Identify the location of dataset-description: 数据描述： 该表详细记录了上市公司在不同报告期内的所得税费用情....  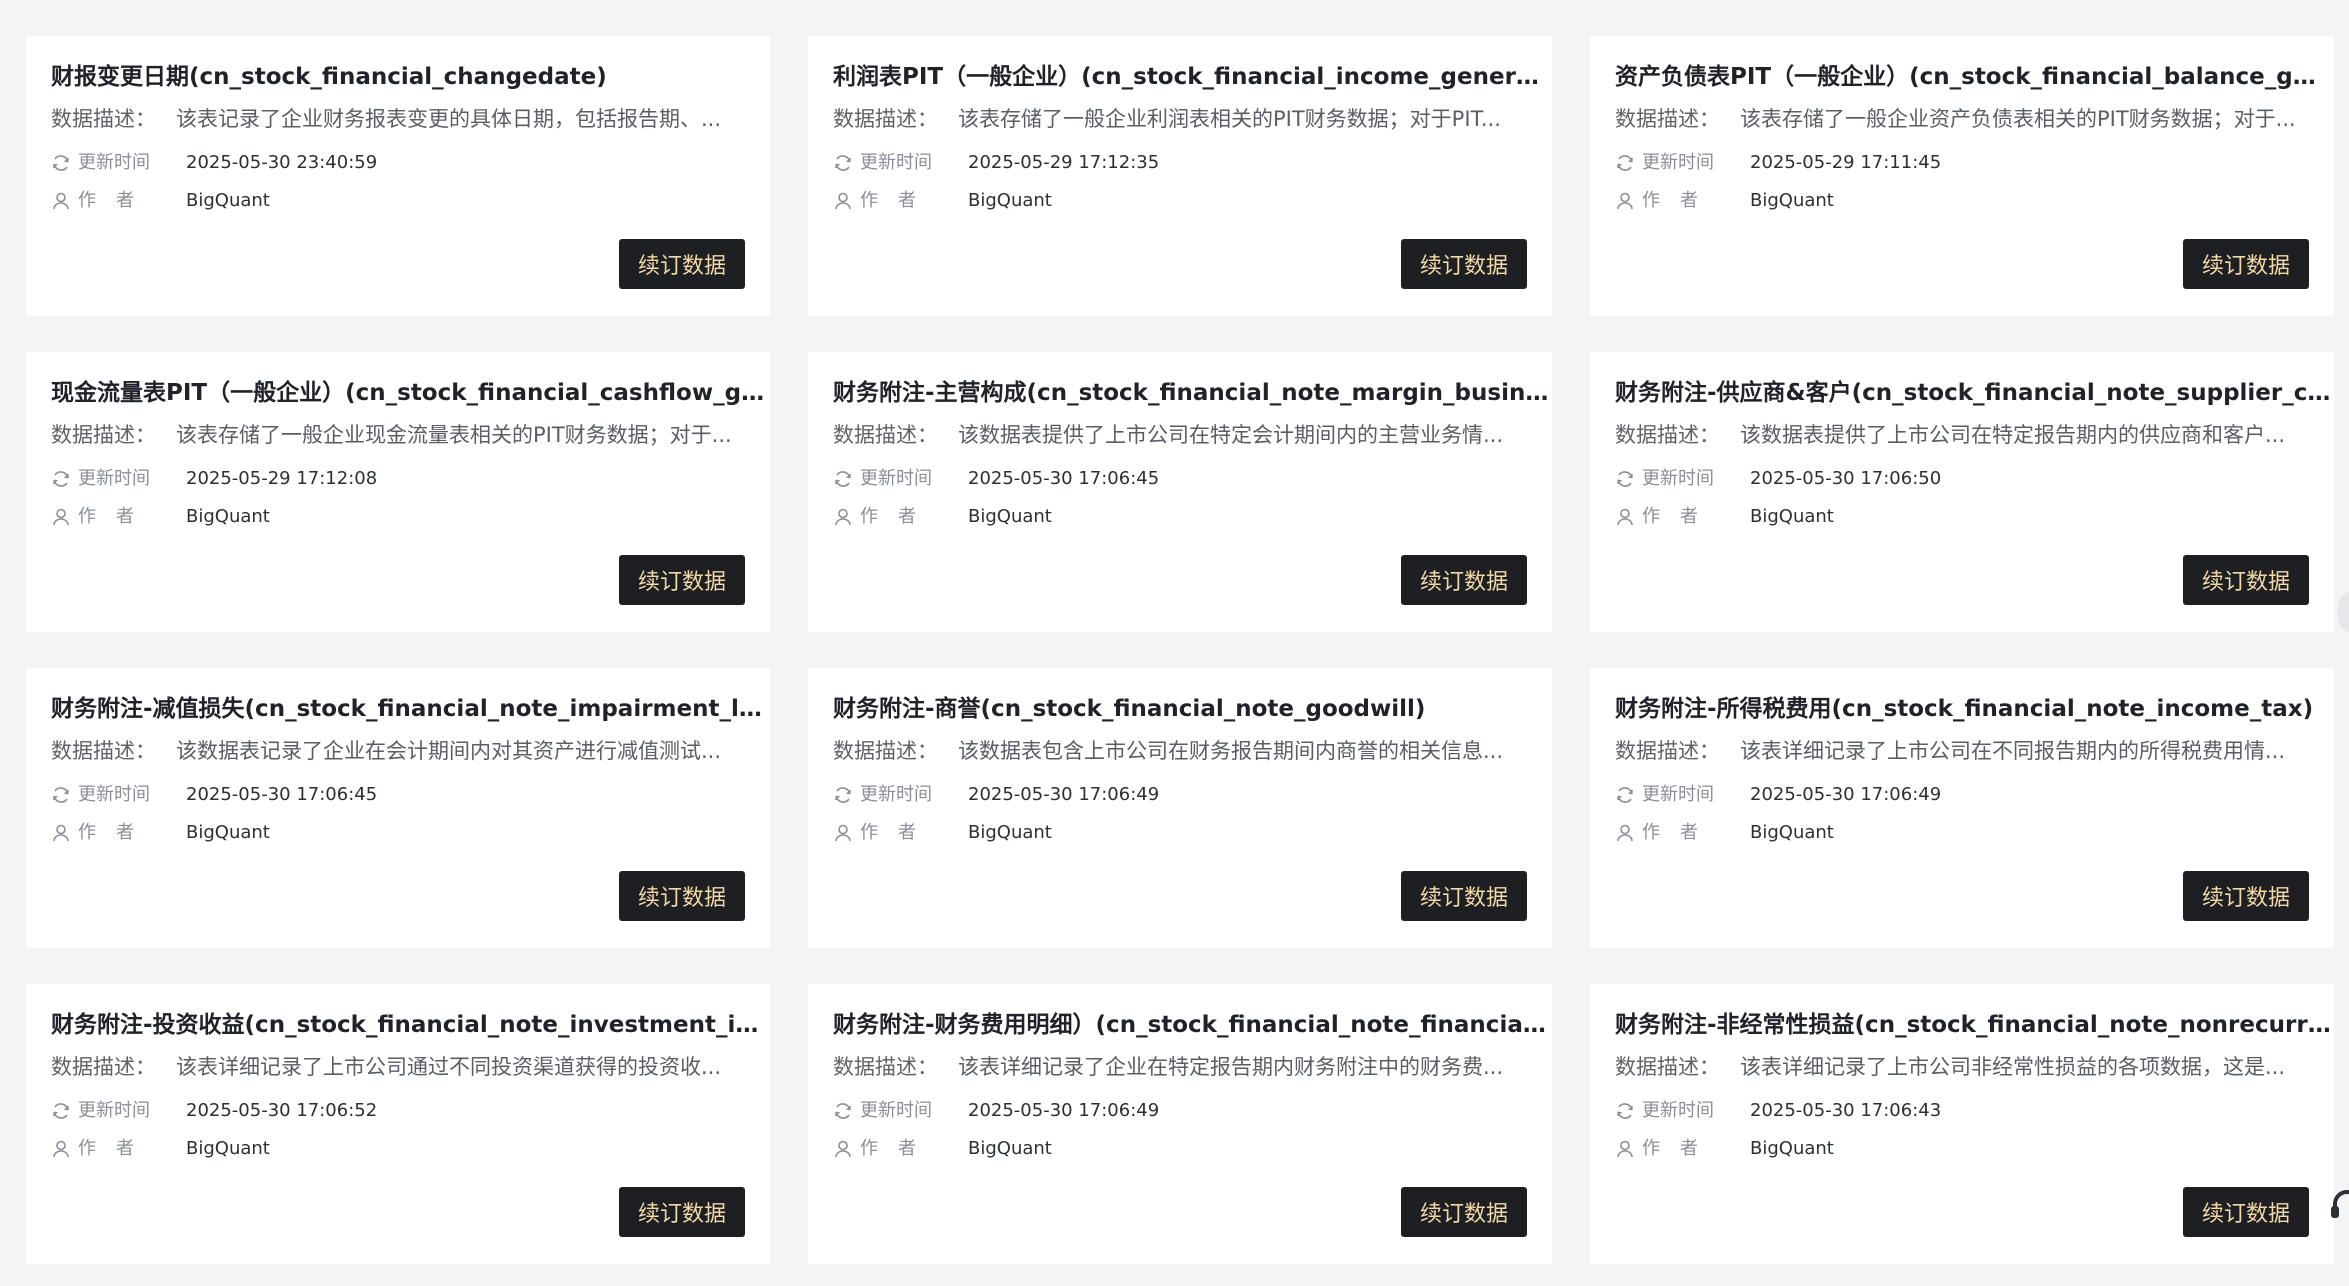
(1960, 751).